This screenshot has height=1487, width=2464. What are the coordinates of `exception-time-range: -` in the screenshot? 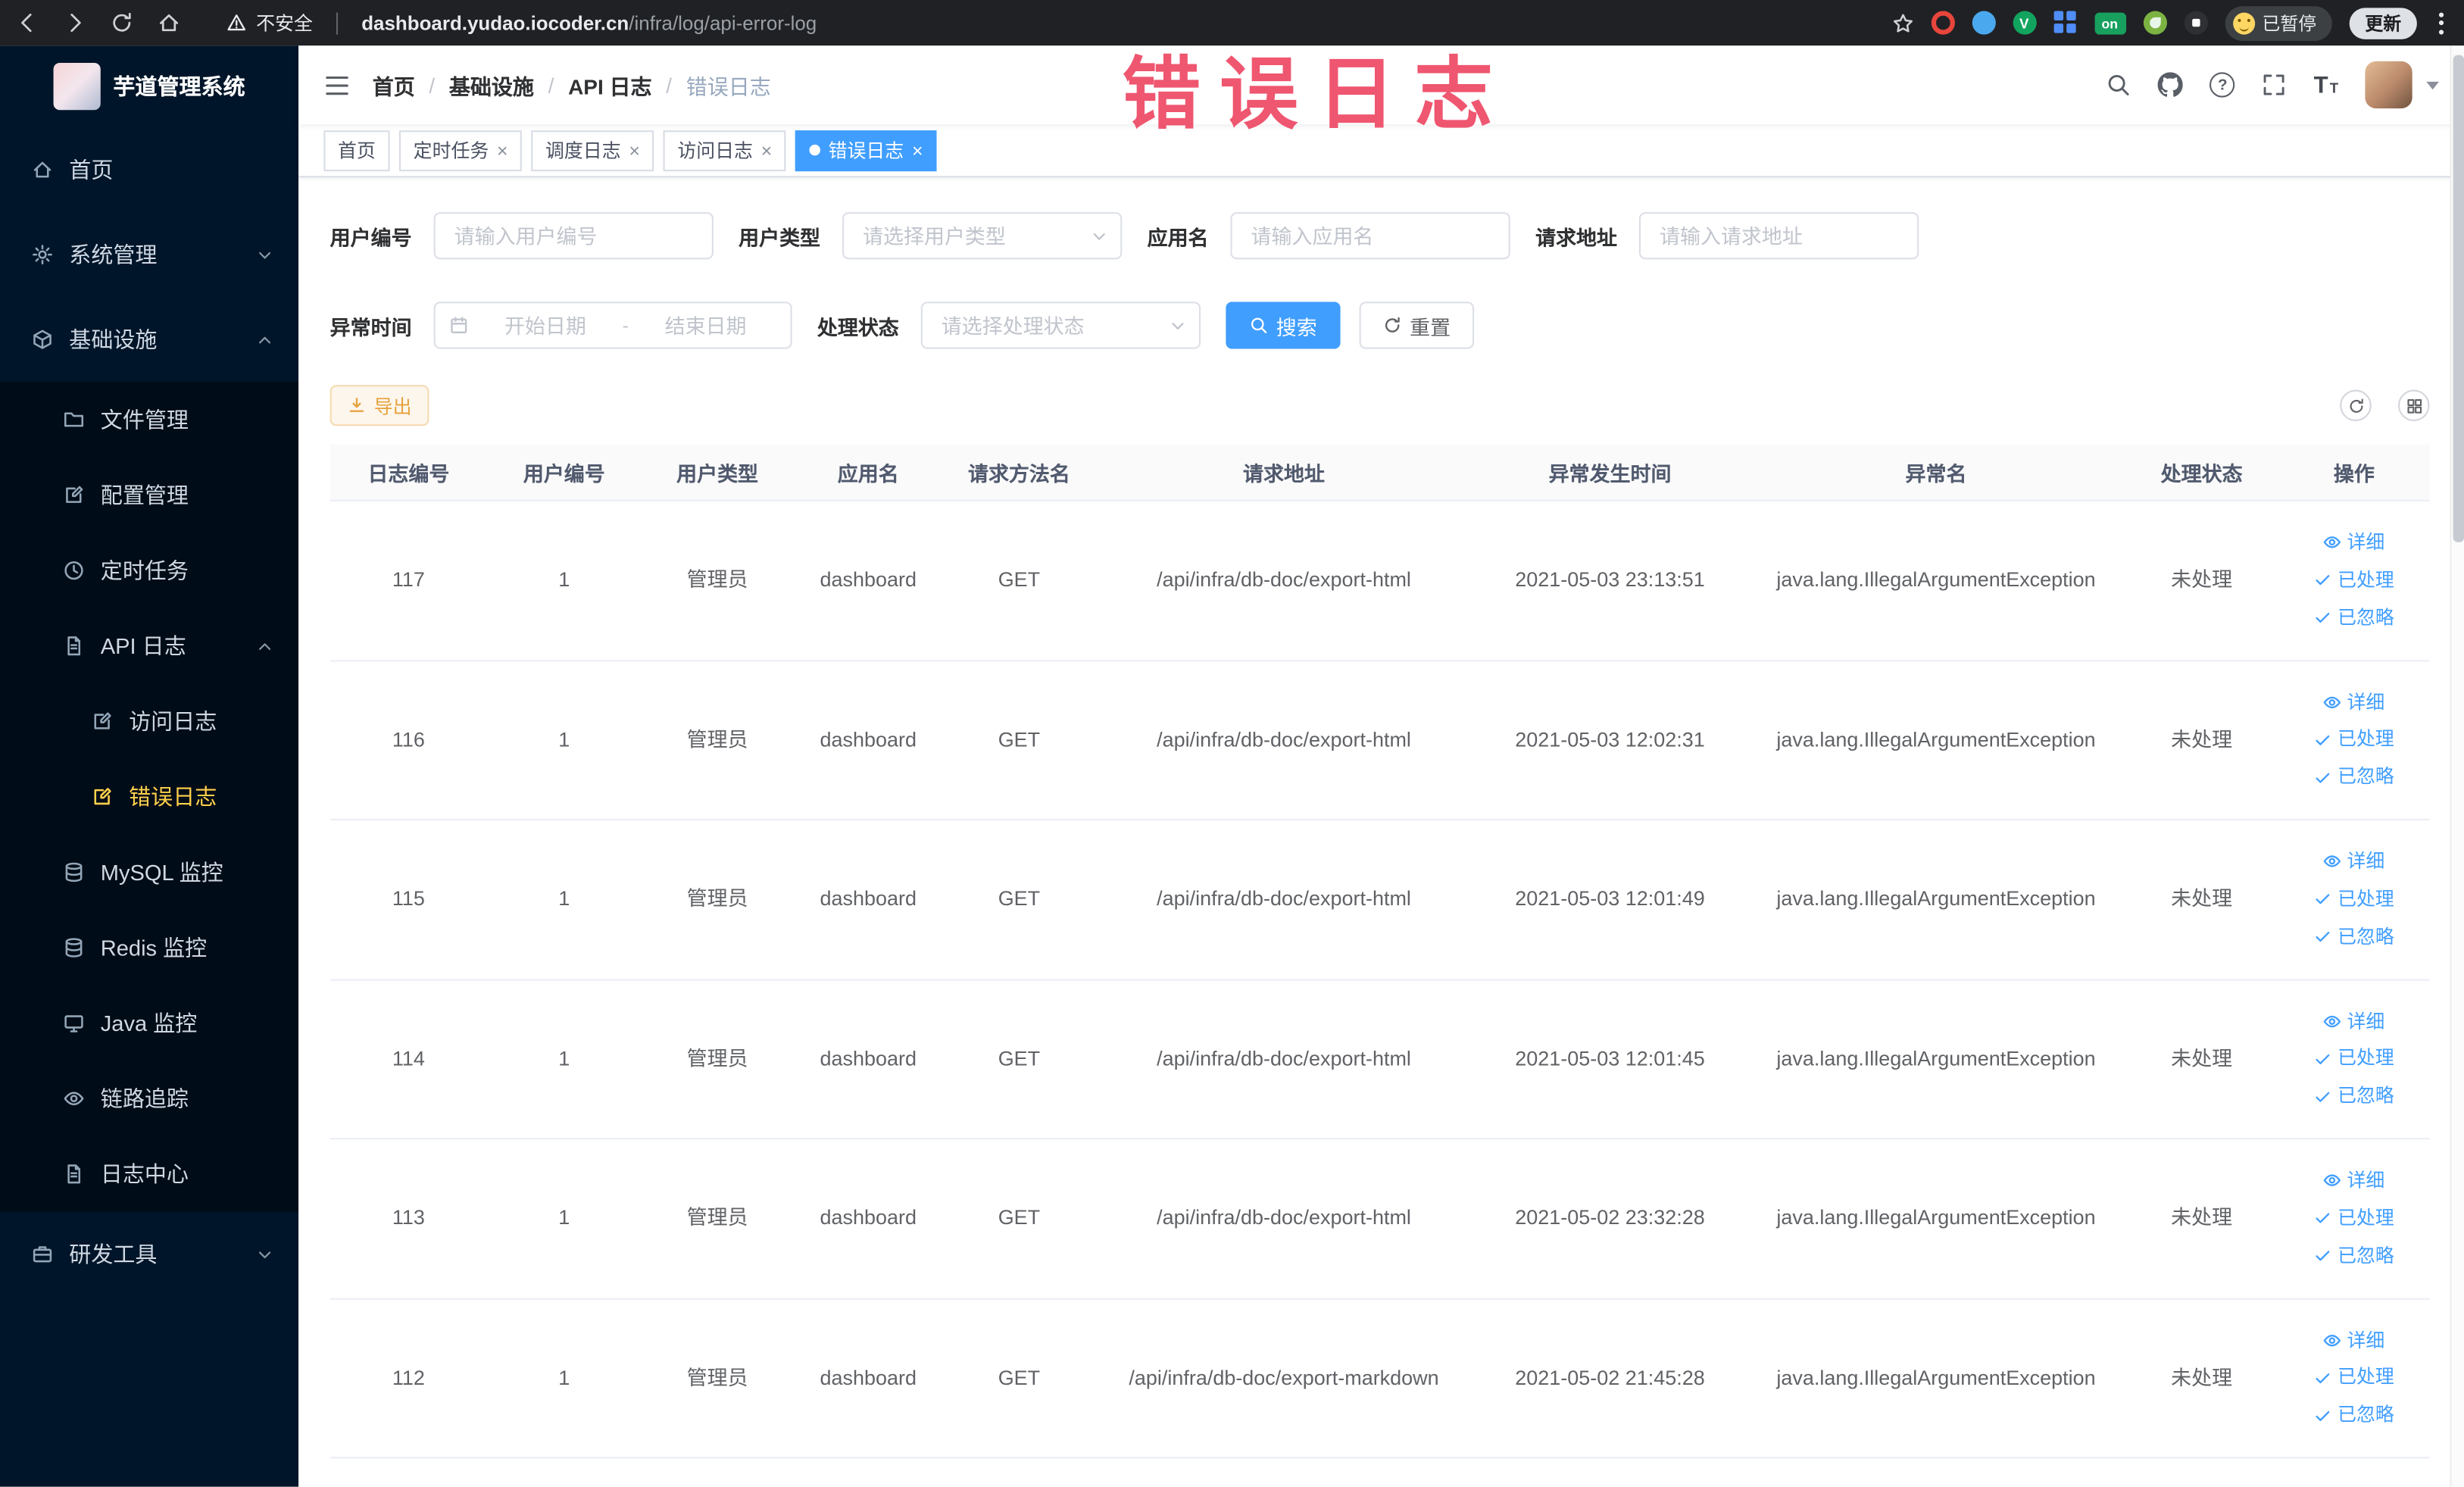 It's located at (612, 325).